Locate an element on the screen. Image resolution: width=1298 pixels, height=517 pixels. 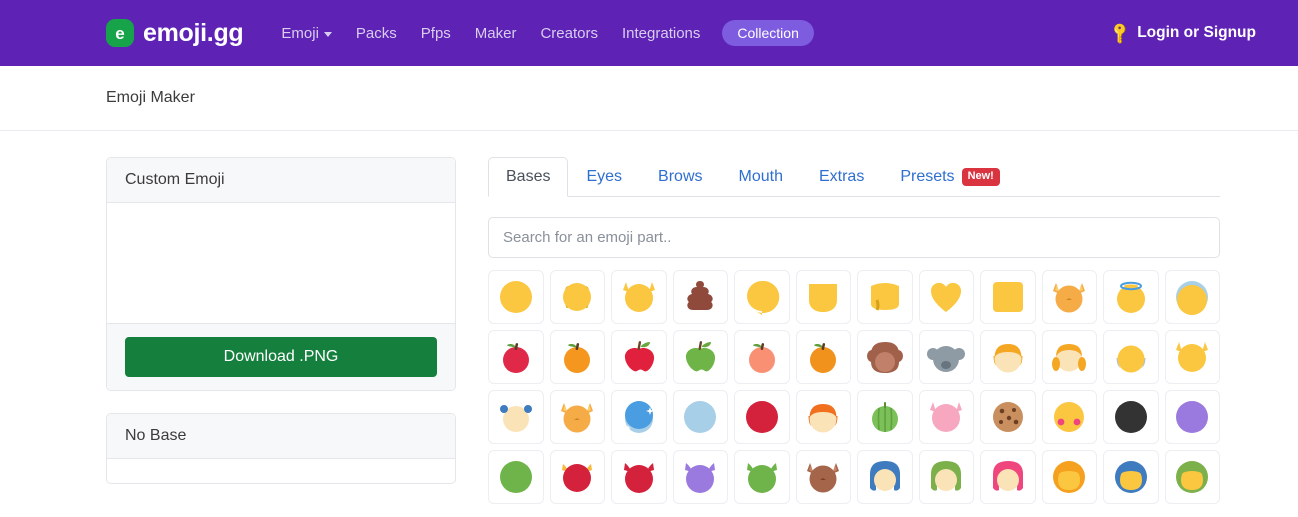
base-poop is located at coordinates (700, 297).